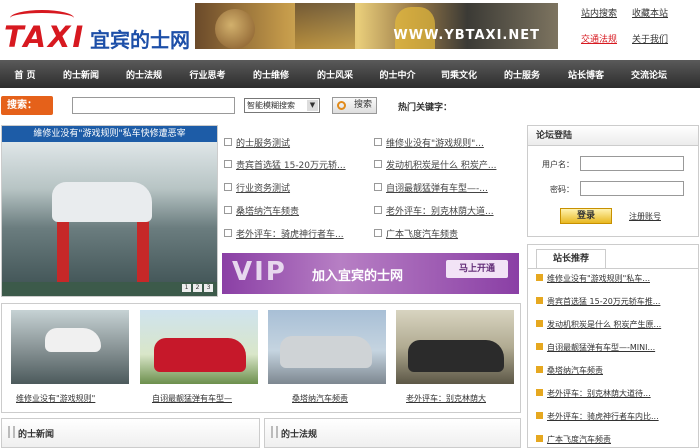 The height and width of the screenshot is (448, 700). Describe the element at coordinates (586, 216) in the screenshot. I see `login-button: 登录` at that location.